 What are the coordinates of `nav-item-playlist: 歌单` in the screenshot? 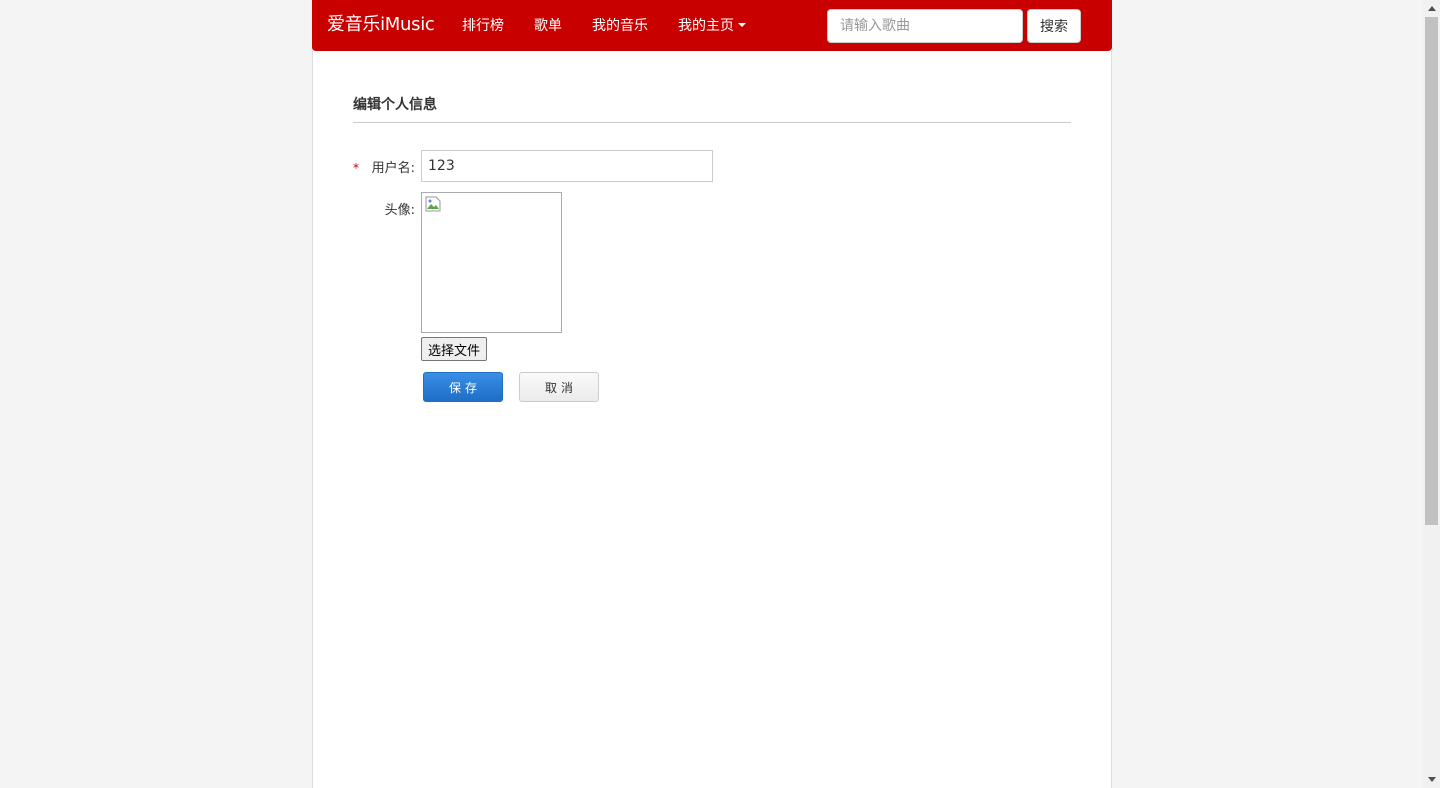 It's located at (548, 26).